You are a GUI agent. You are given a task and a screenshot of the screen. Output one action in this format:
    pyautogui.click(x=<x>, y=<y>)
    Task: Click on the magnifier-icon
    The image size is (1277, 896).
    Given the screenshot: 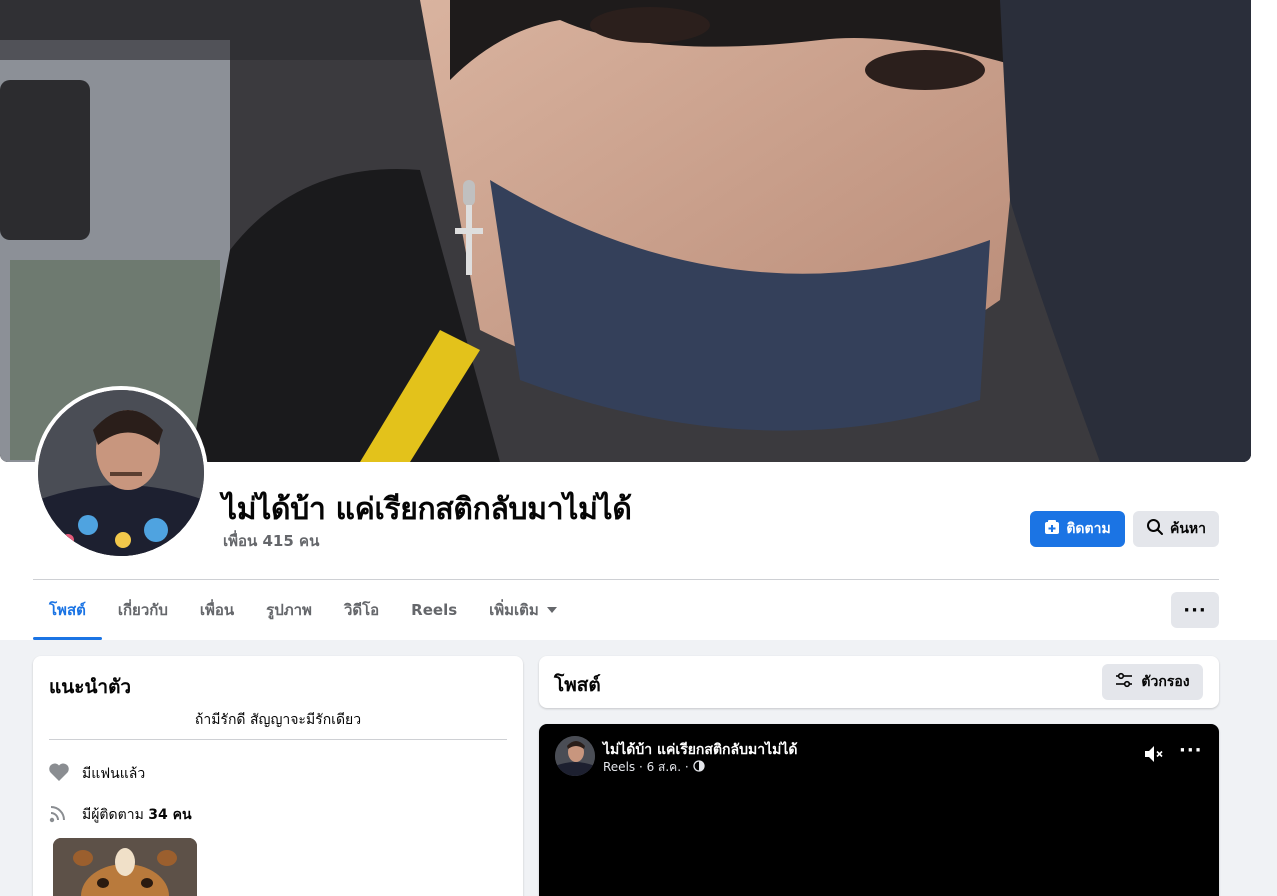 What is the action you would take?
    pyautogui.click(x=1155, y=529)
    